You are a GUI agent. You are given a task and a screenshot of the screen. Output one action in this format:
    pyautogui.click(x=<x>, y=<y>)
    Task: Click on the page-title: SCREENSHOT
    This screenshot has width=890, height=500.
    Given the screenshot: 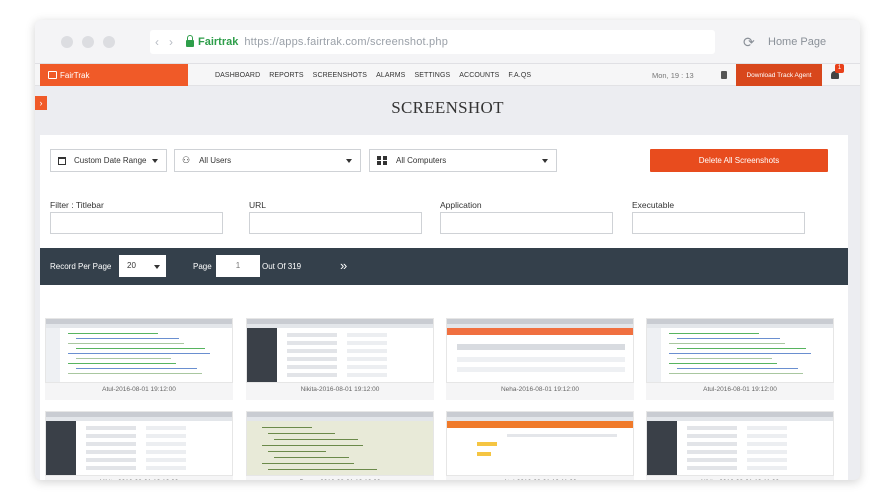 What is the action you would take?
    pyautogui.click(x=447, y=107)
    